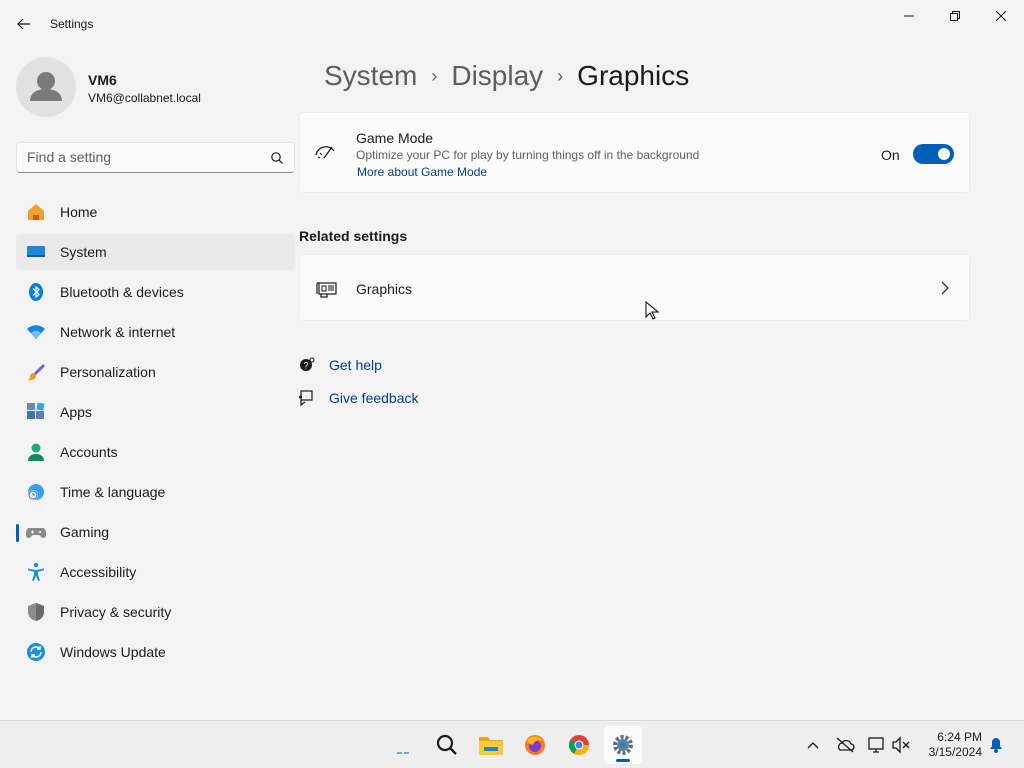 This screenshot has width=1024, height=768. I want to click on sidebar-item-apps: Apps, so click(155, 412).